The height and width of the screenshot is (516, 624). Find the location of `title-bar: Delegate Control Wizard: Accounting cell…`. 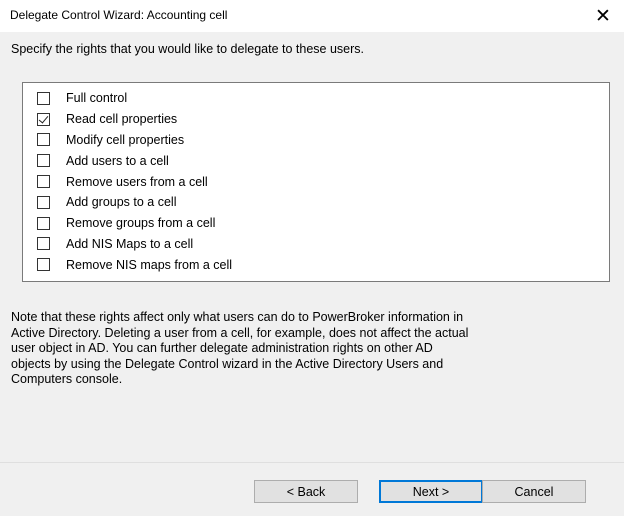

title-bar: Delegate Control Wizard: Accounting cell… is located at coordinates (312, 16).